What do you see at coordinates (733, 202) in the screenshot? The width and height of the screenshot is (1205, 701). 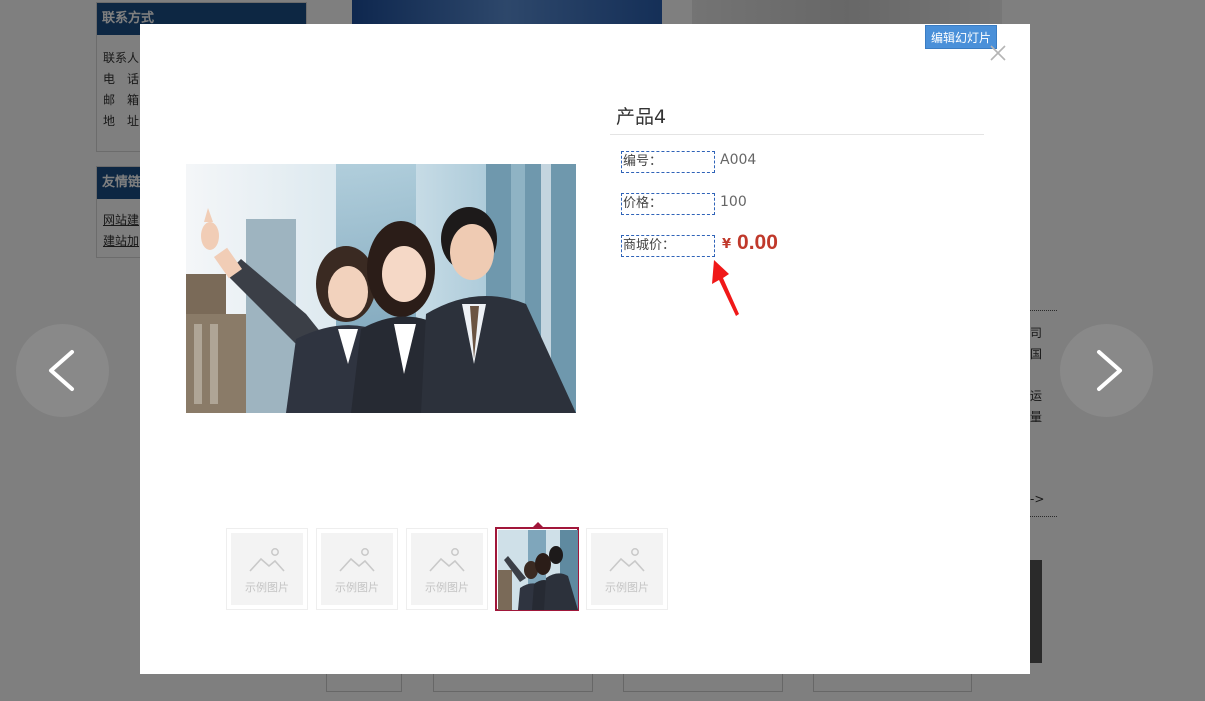 I see `price-value: 100` at bounding box center [733, 202].